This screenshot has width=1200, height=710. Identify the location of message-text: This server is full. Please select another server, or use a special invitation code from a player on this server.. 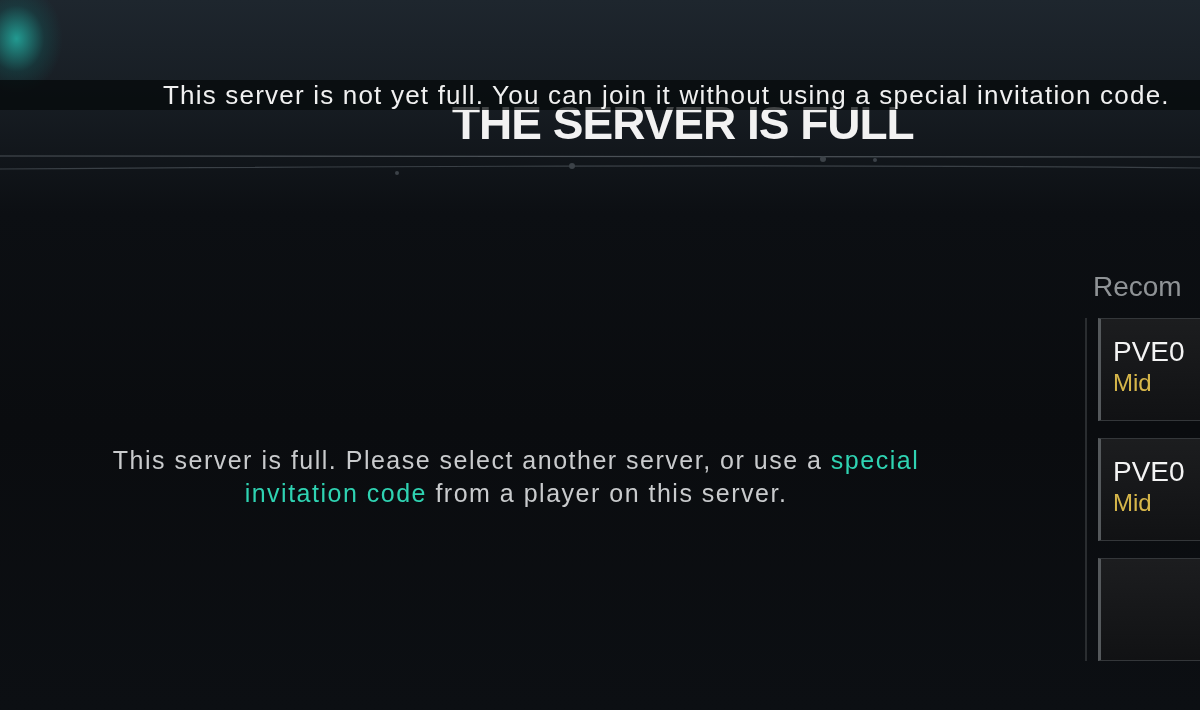
(516, 477).